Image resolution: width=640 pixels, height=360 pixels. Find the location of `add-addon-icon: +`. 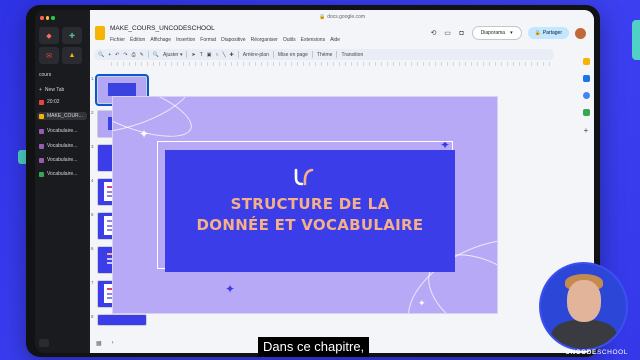

add-addon-icon: + is located at coordinates (586, 130).